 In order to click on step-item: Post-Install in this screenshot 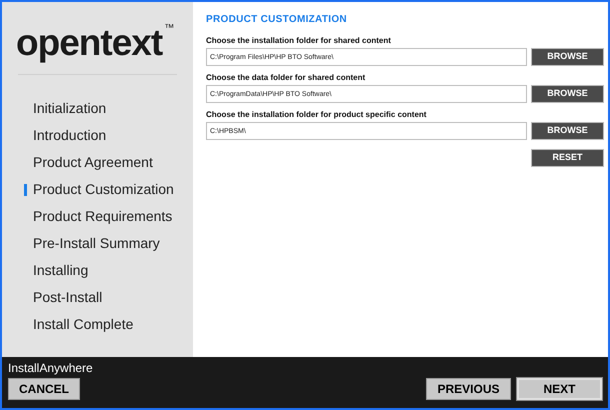, I will do `click(67, 297)`.